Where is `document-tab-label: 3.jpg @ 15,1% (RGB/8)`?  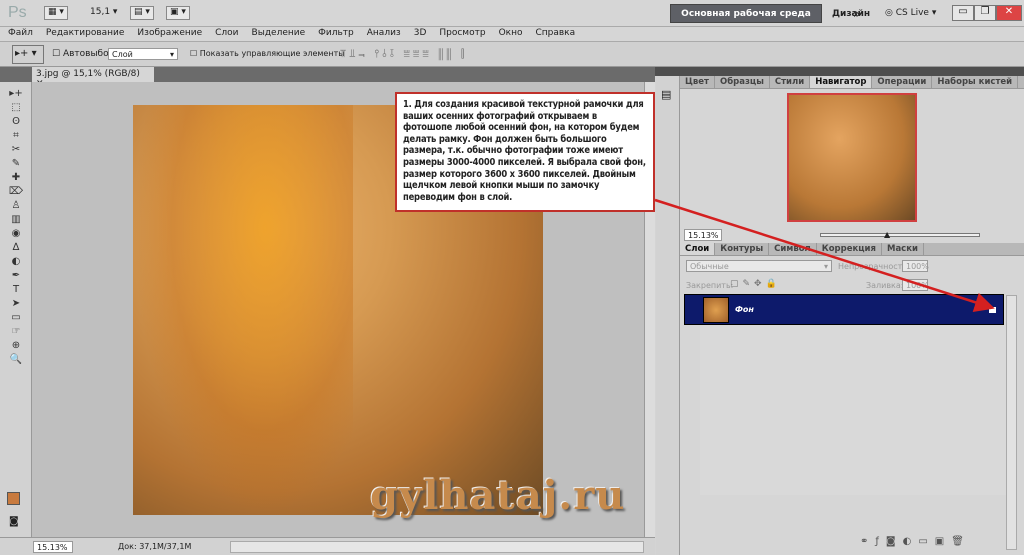
document-tab-label: 3.jpg @ 15,1% (RGB/8) is located at coordinates (88, 74).